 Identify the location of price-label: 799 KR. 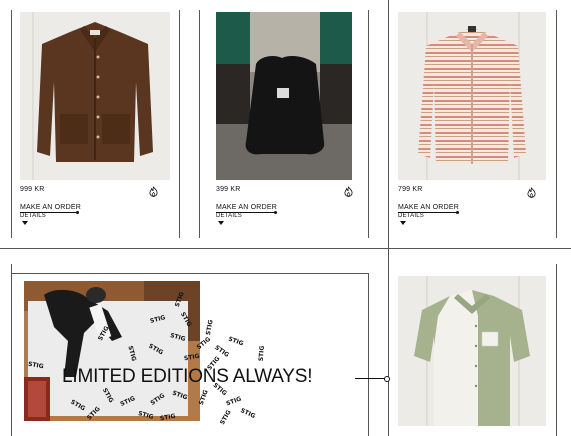
(410, 189).